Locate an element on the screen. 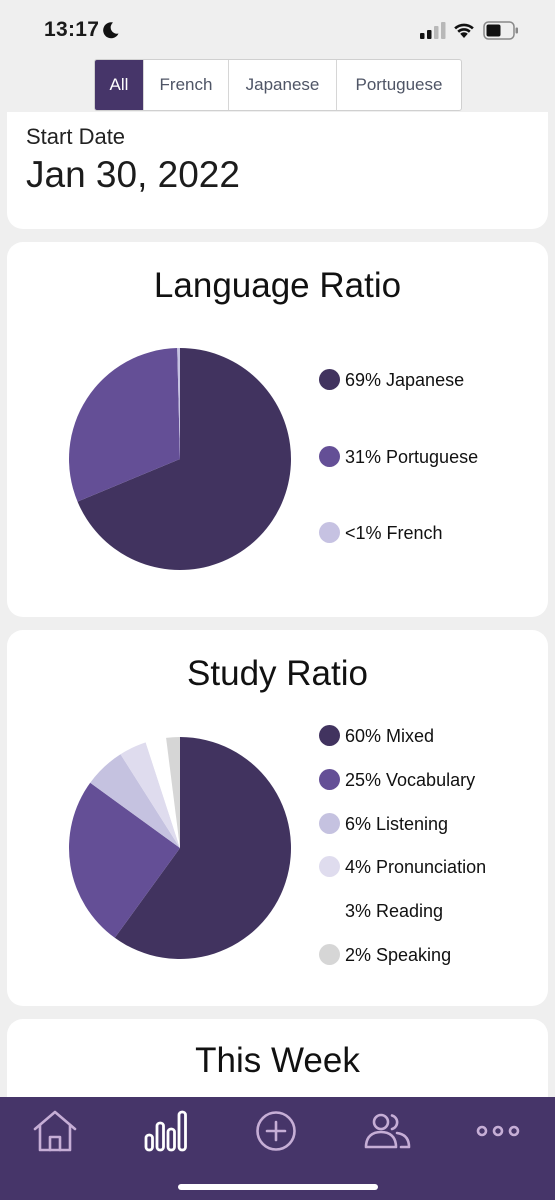 The width and height of the screenshot is (555, 1200). home-icon is located at coordinates (55, 1131).